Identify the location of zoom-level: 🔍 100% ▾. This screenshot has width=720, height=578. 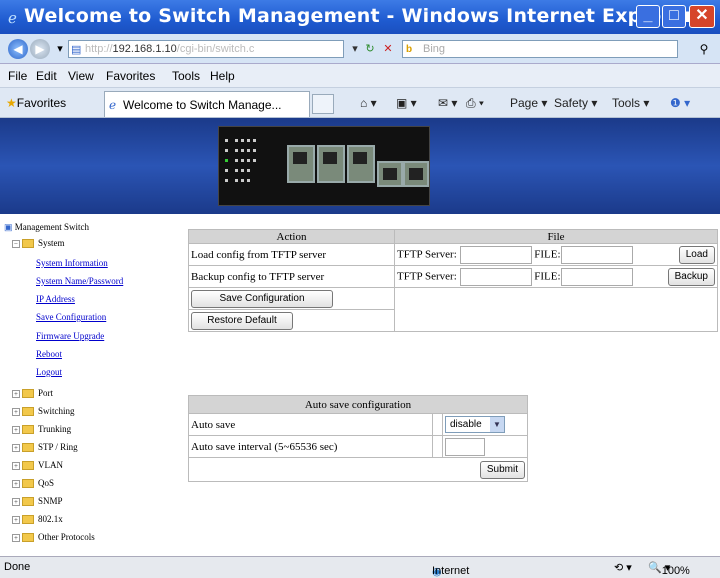
(669, 569).